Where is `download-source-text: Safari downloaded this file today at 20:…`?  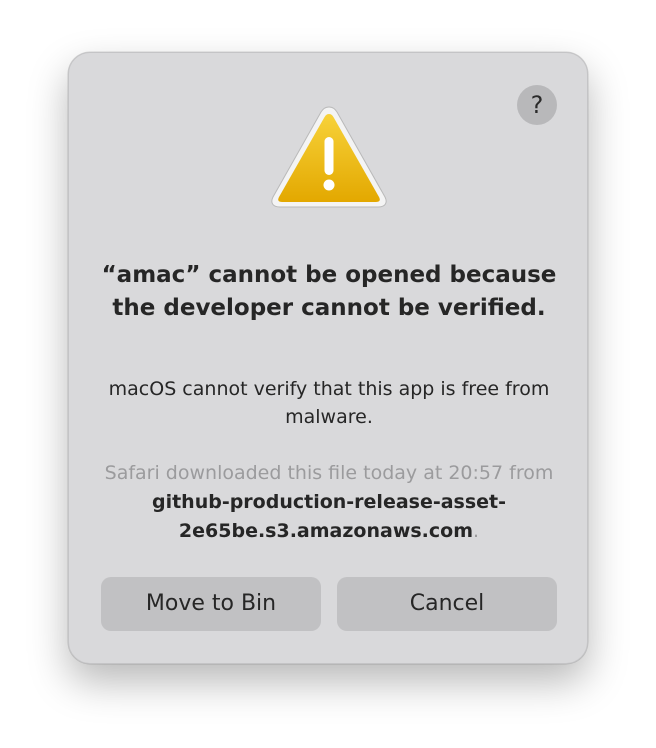
download-source-text: Safari downloaded this file today at 20:… is located at coordinates (329, 502).